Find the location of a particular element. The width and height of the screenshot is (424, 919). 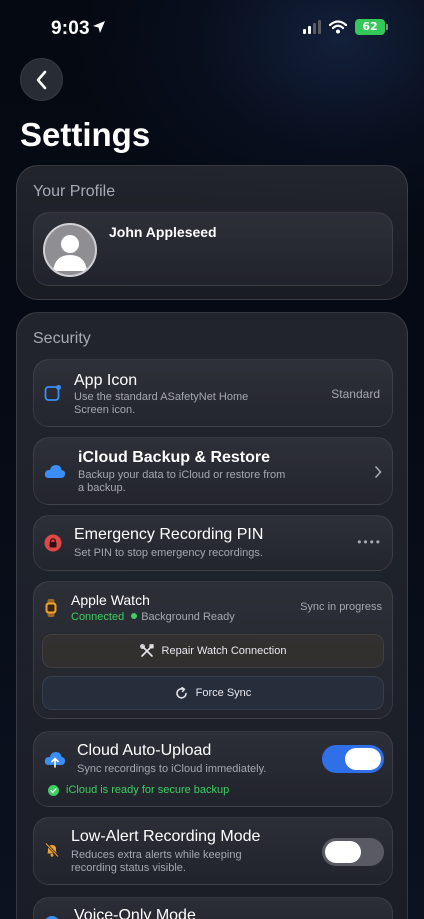

watch-sync-status: Sync in progress is located at coordinates (341, 607).